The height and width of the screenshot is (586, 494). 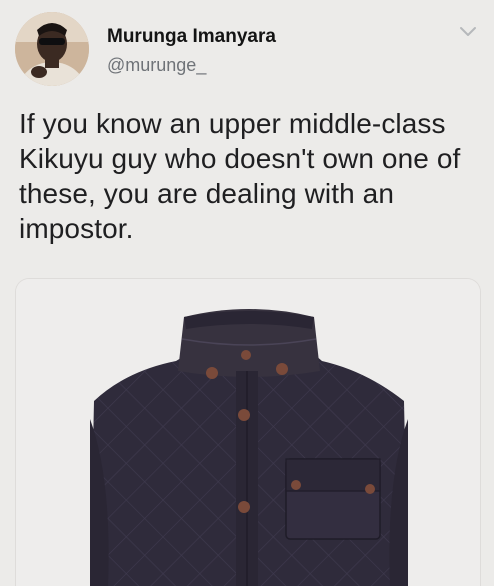 I want to click on user-handle: @murunge_, so click(x=191, y=65).